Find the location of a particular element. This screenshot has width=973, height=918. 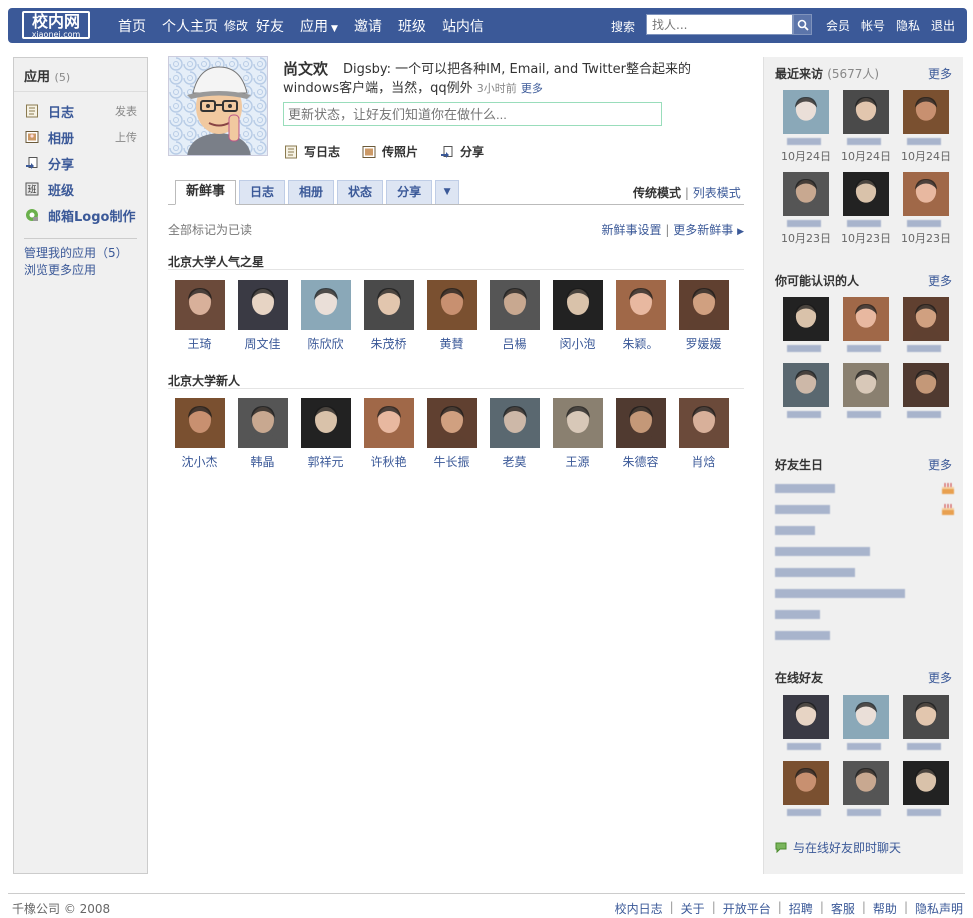

person-card: 牛长振 is located at coordinates (451, 434).